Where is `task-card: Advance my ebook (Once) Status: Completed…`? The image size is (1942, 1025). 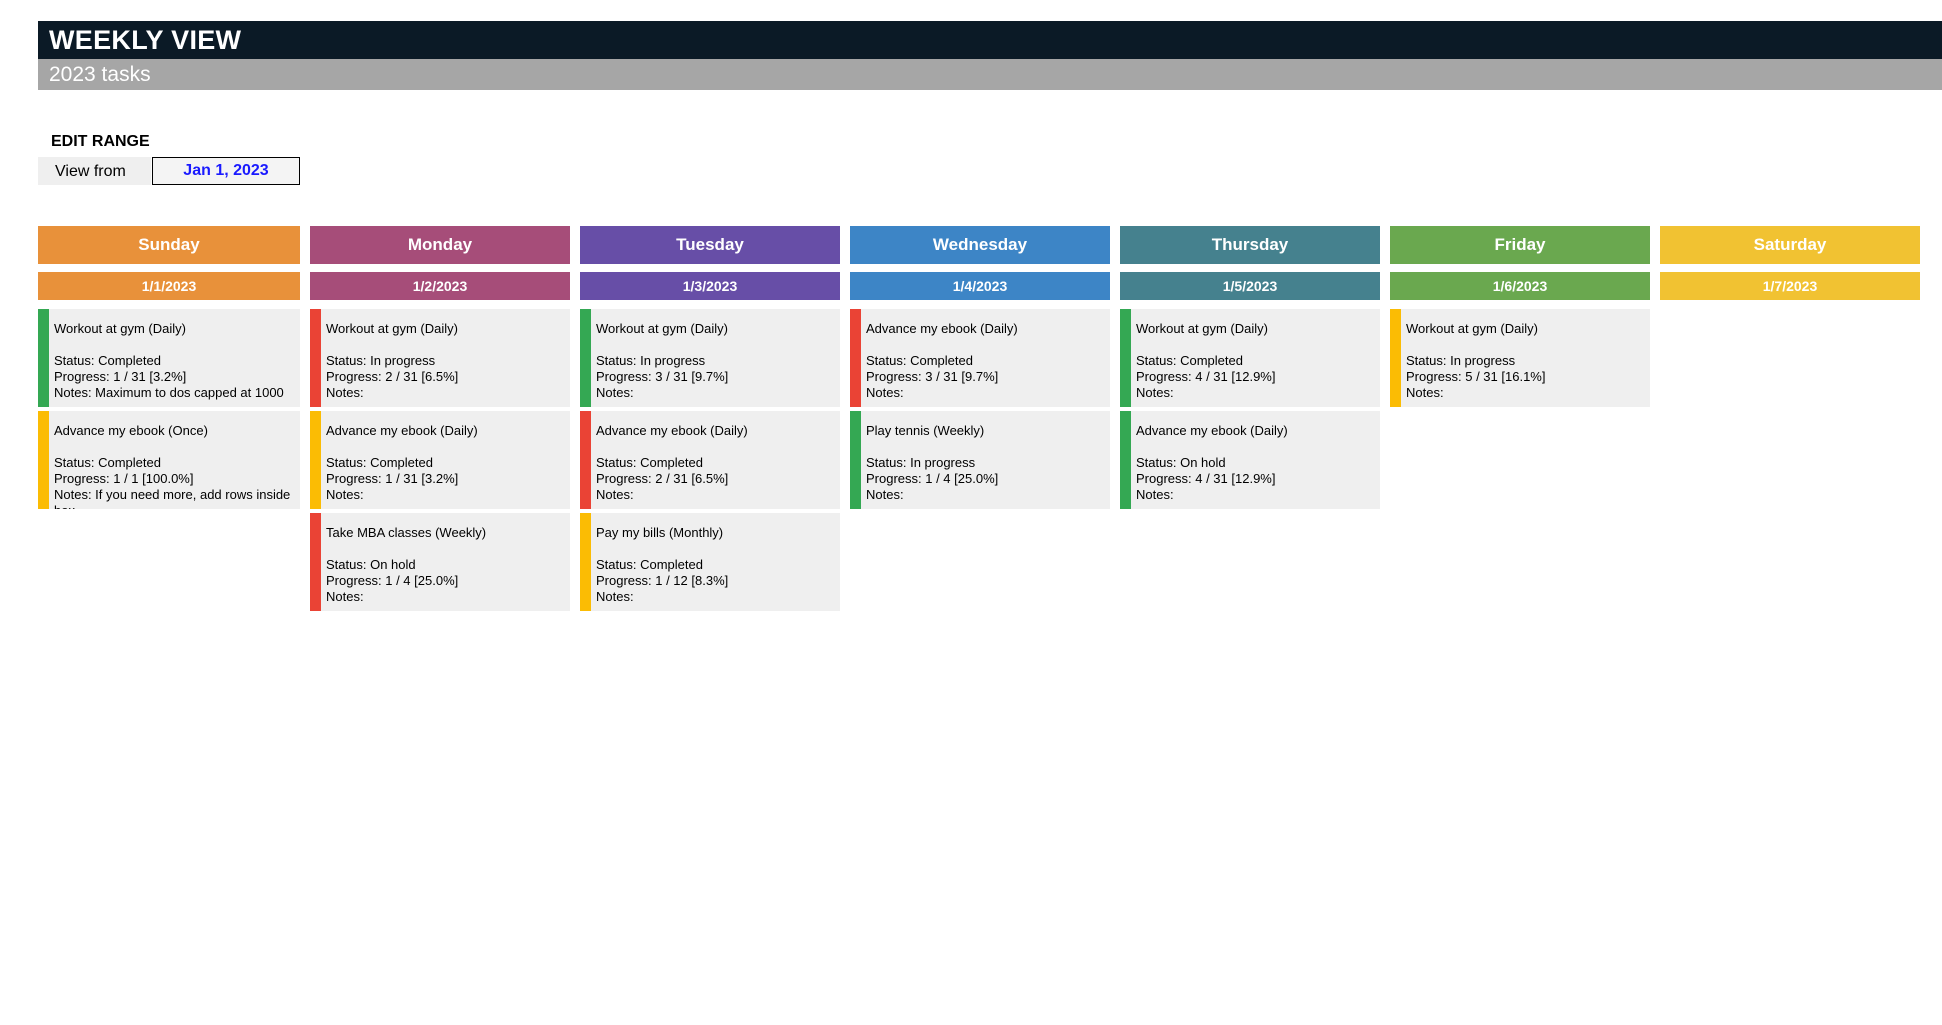 task-card: Advance my ebook (Once) Status: Completed… is located at coordinates (169, 460).